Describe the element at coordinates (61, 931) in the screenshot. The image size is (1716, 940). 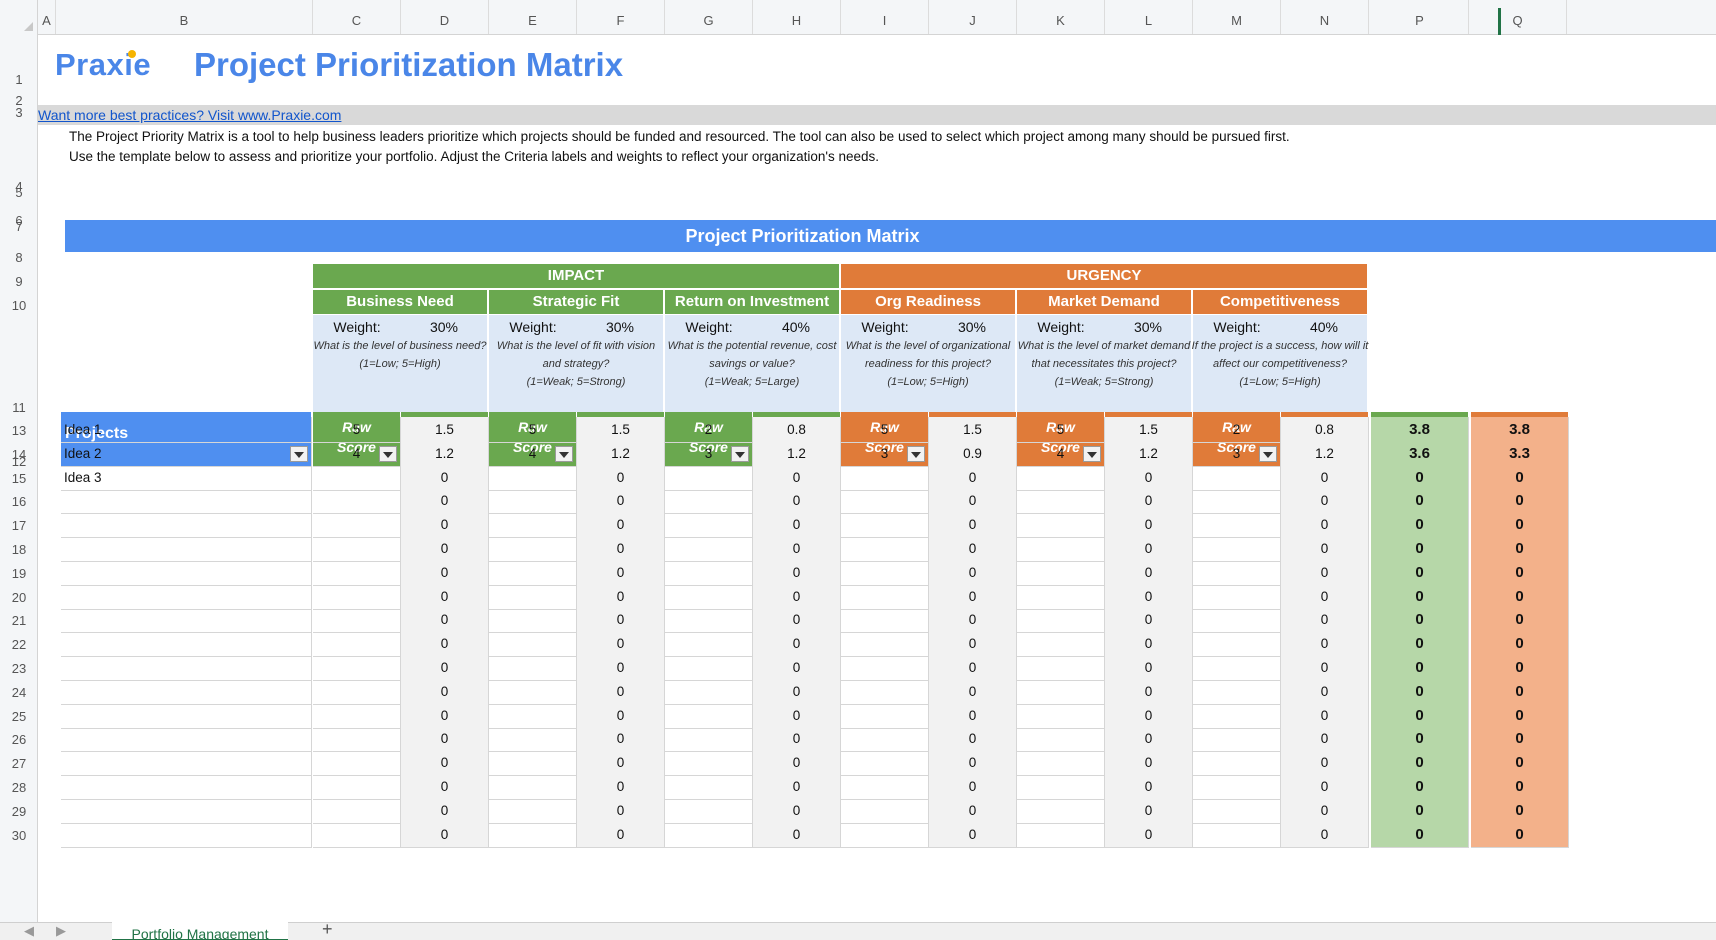
I see `next-sheet-icon: ▶` at that location.